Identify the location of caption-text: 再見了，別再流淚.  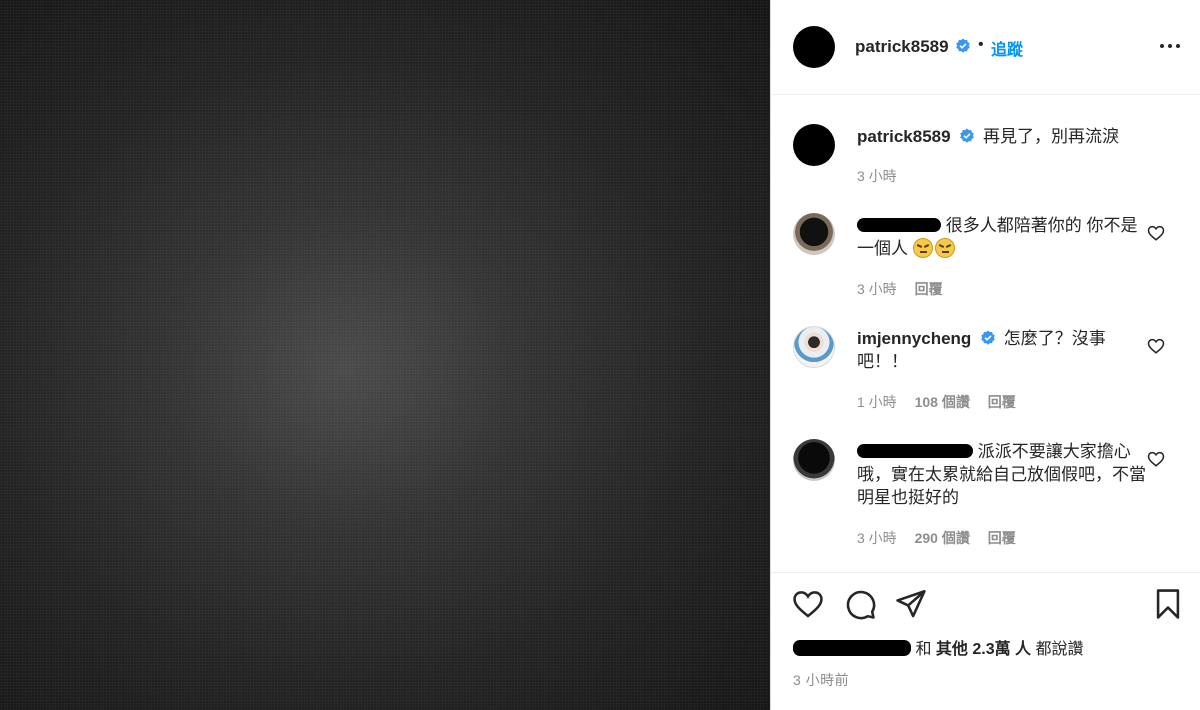
(1051, 136).